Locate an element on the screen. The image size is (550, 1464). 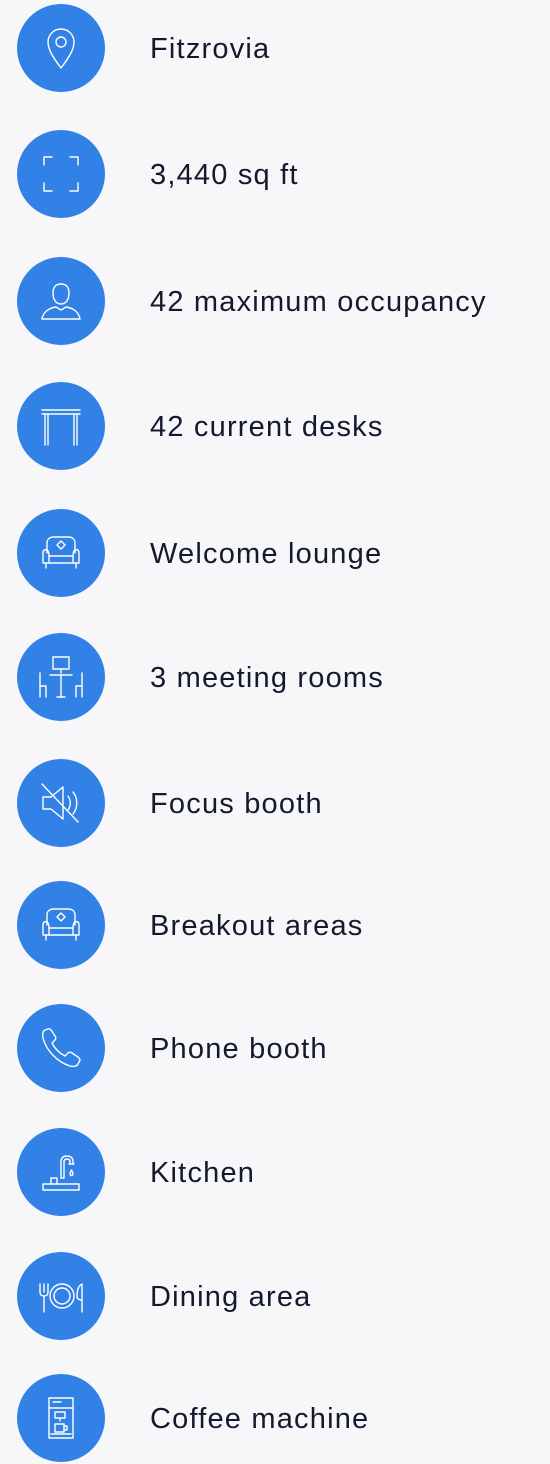
feature-label: Coffee machine is located at coordinates (260, 1419).